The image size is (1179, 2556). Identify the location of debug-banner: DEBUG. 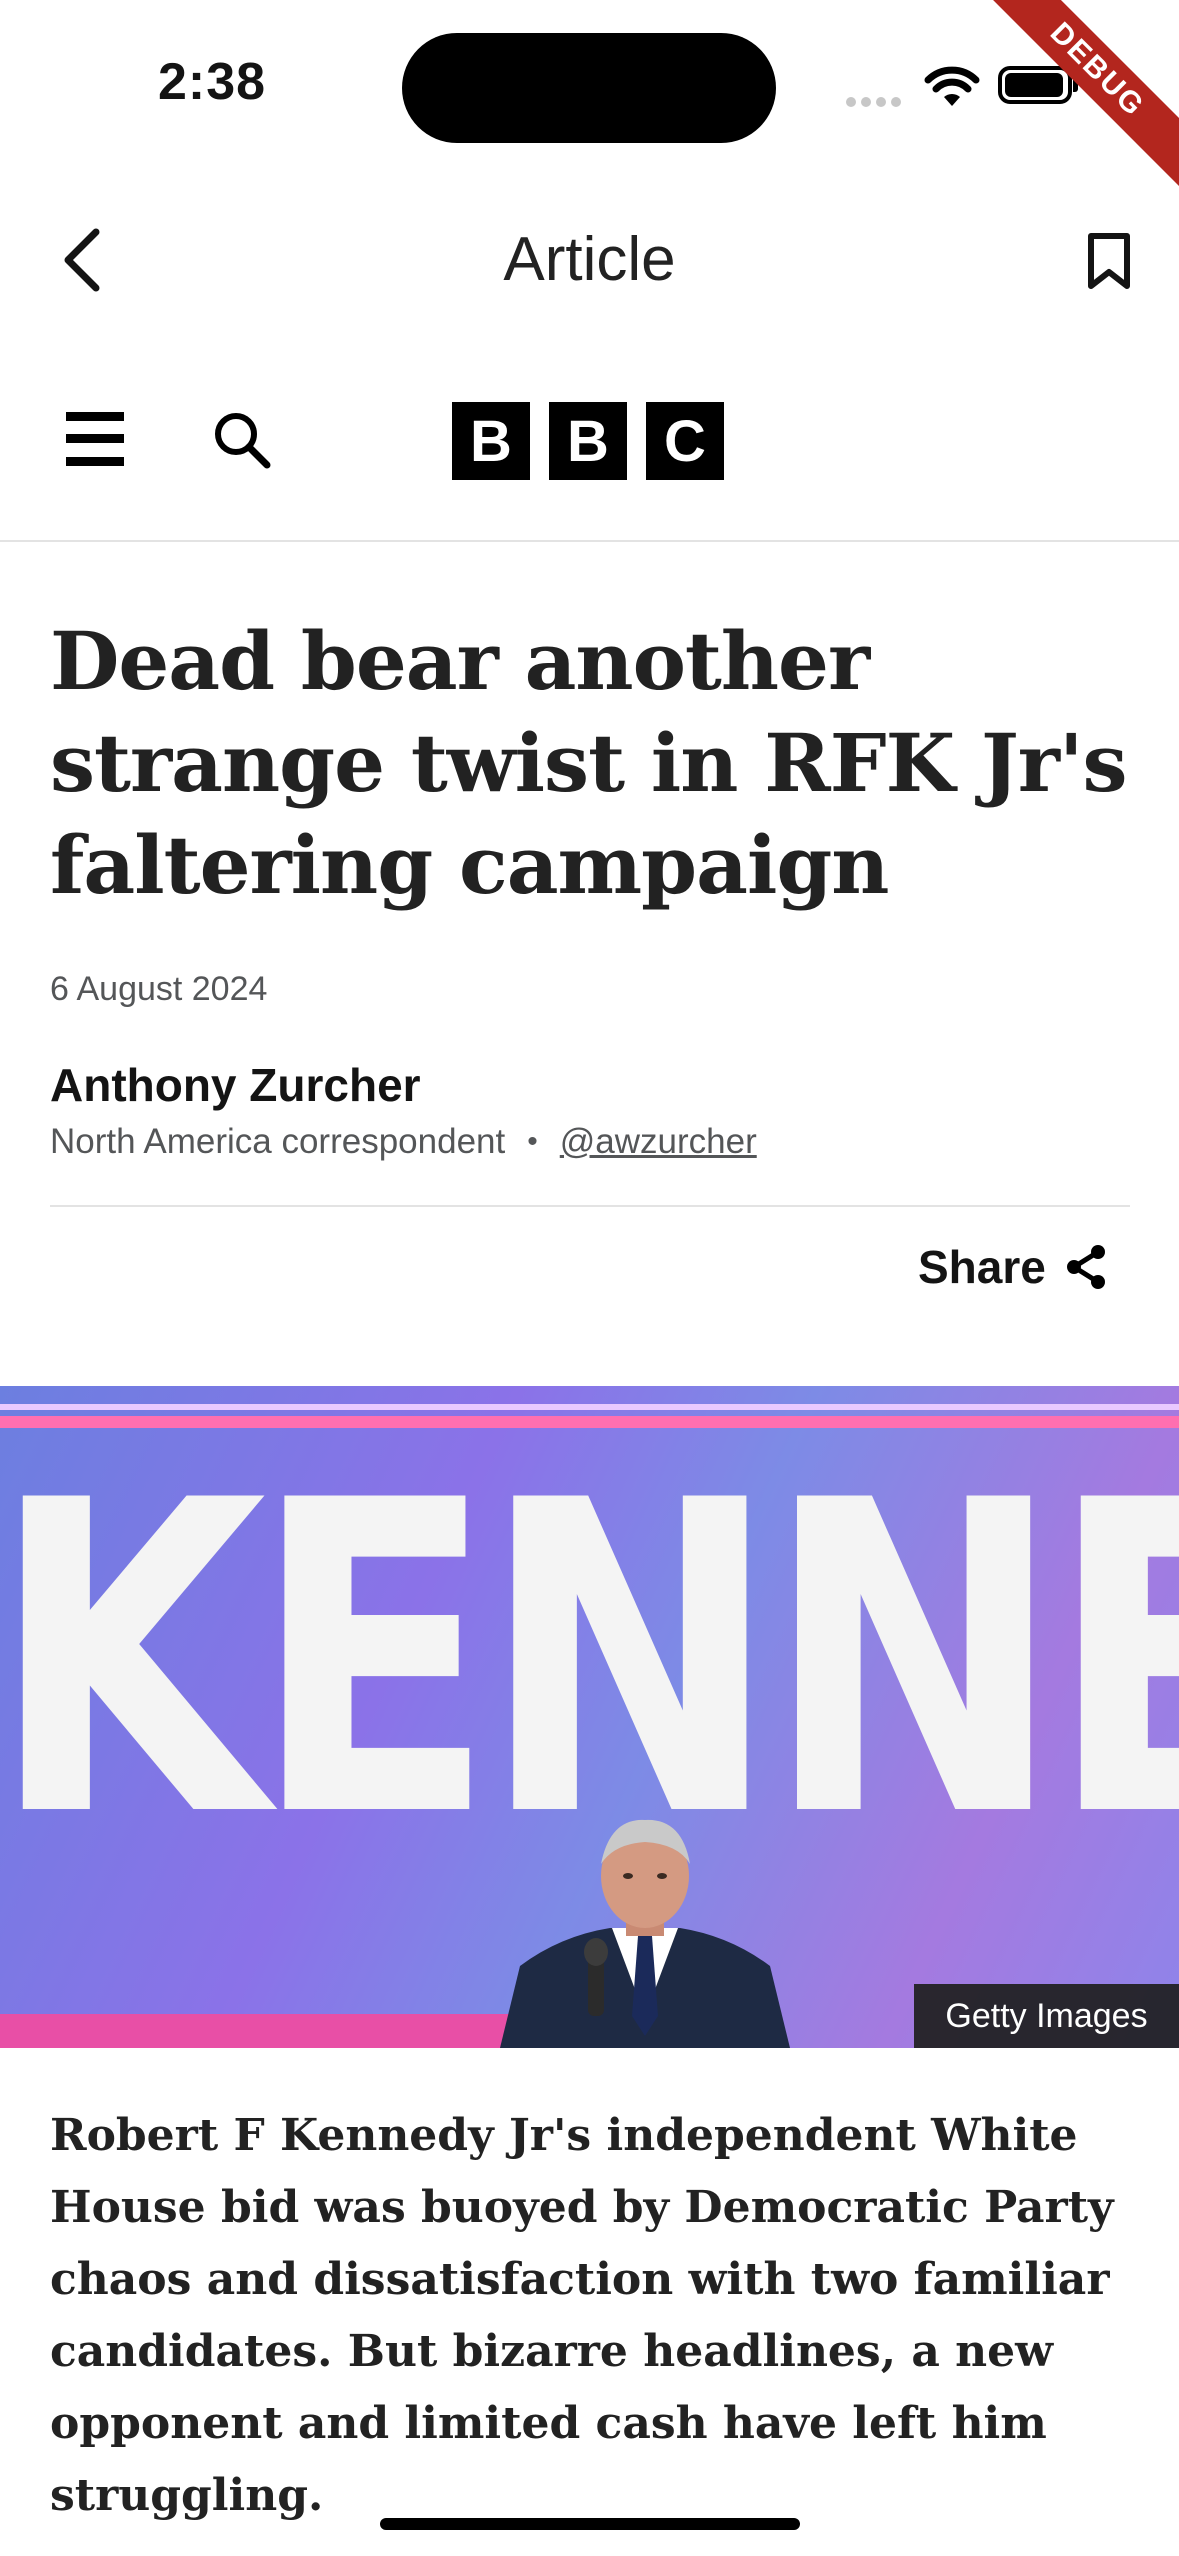
(1069, 110).